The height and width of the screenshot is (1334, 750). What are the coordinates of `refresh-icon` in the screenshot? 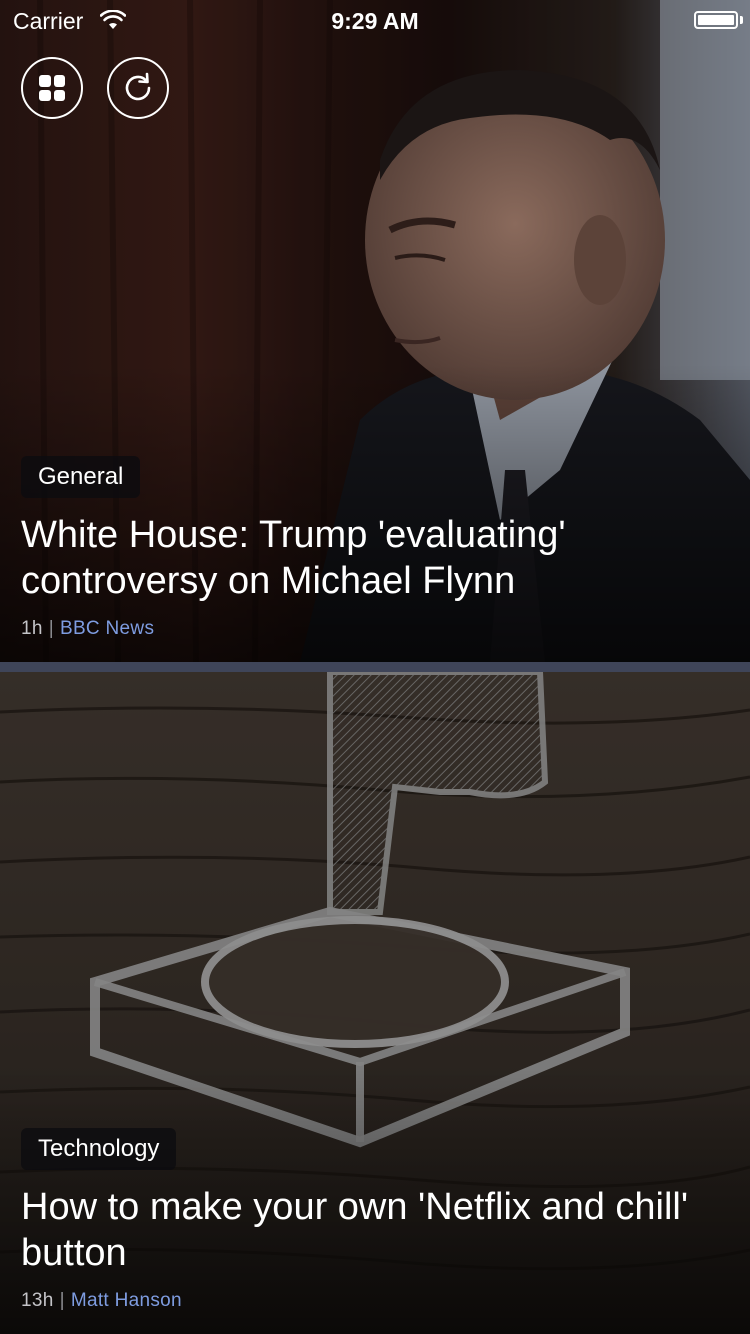 It's located at (138, 86).